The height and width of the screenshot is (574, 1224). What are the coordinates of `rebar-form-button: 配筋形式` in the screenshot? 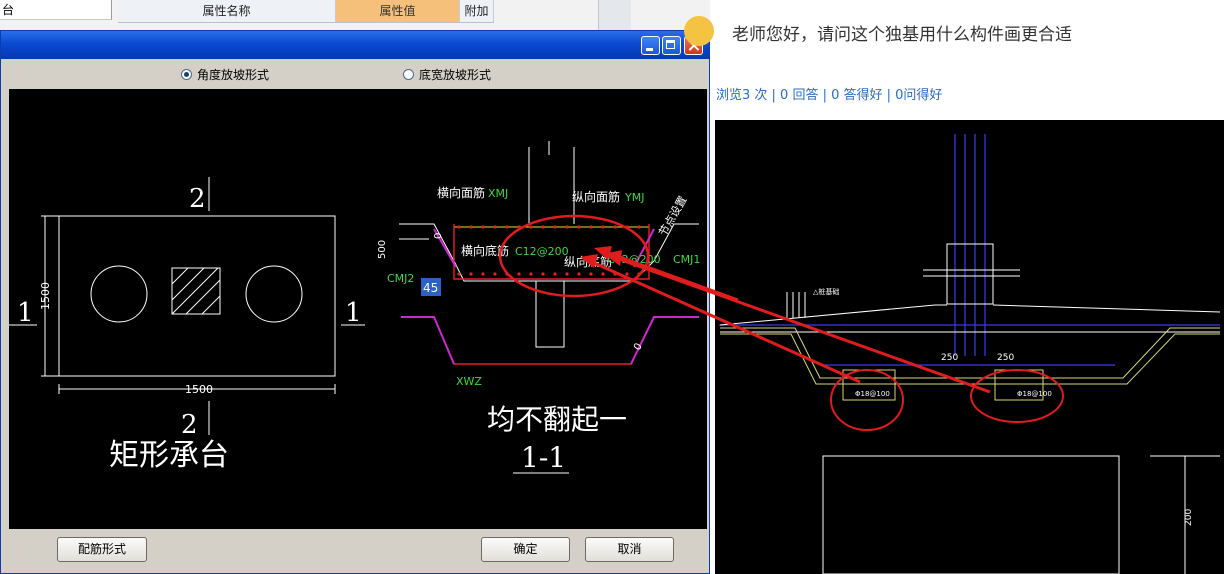 It's located at (102, 549).